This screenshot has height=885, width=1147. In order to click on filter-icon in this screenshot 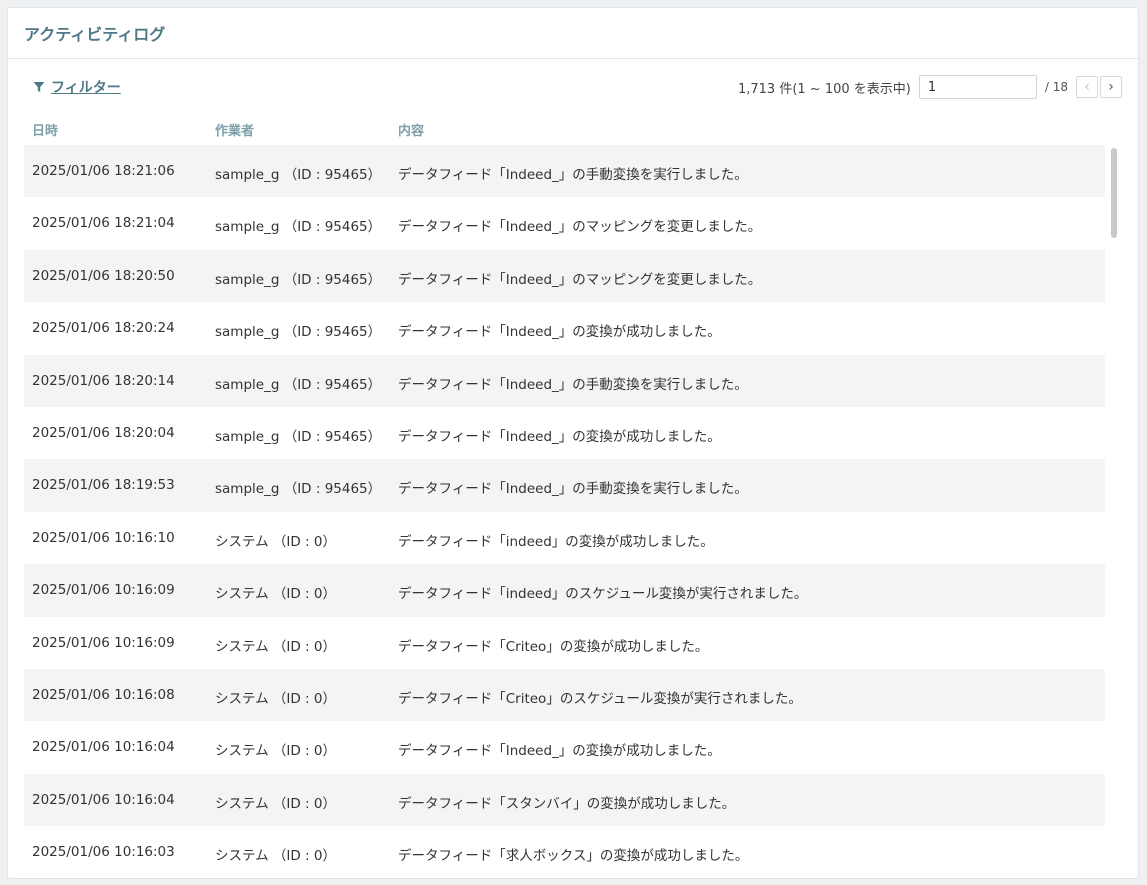, I will do `click(39, 87)`.